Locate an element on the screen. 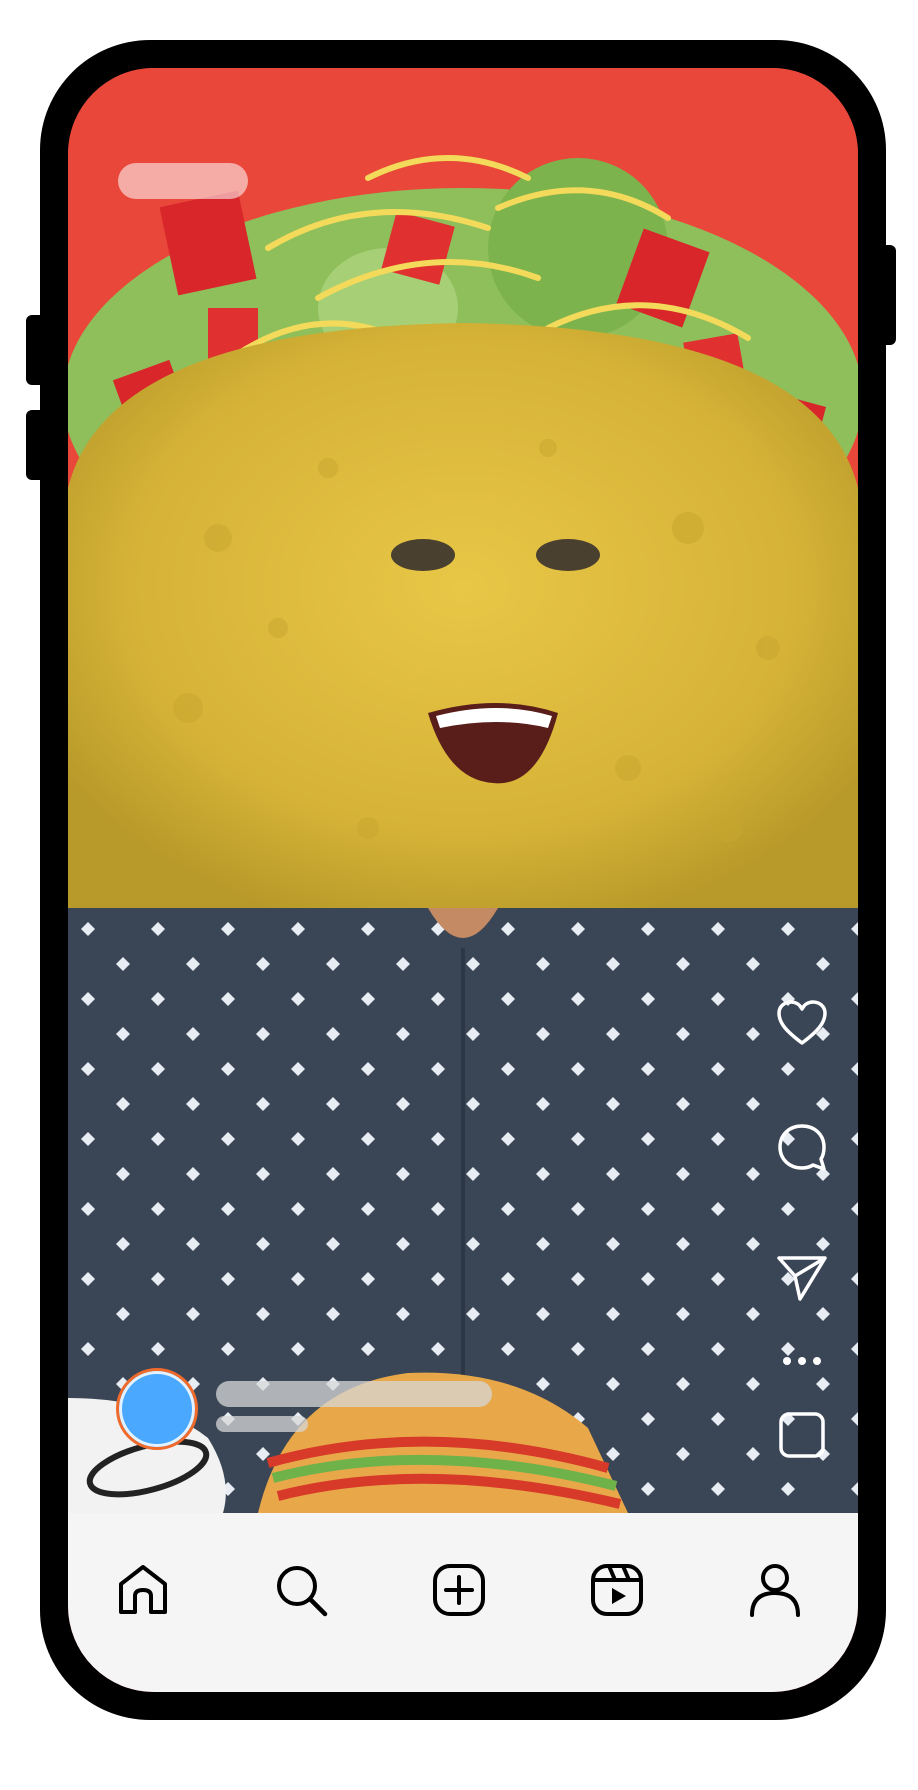  send-icon is located at coordinates (802, 1278).